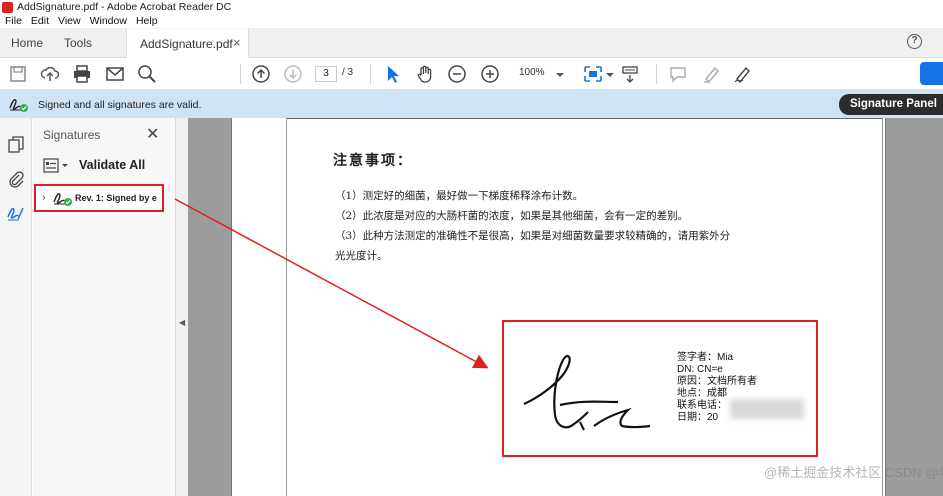 This screenshot has width=943, height=496. I want to click on signature-entry: › Rev. 1: Signed by e, so click(99, 198).